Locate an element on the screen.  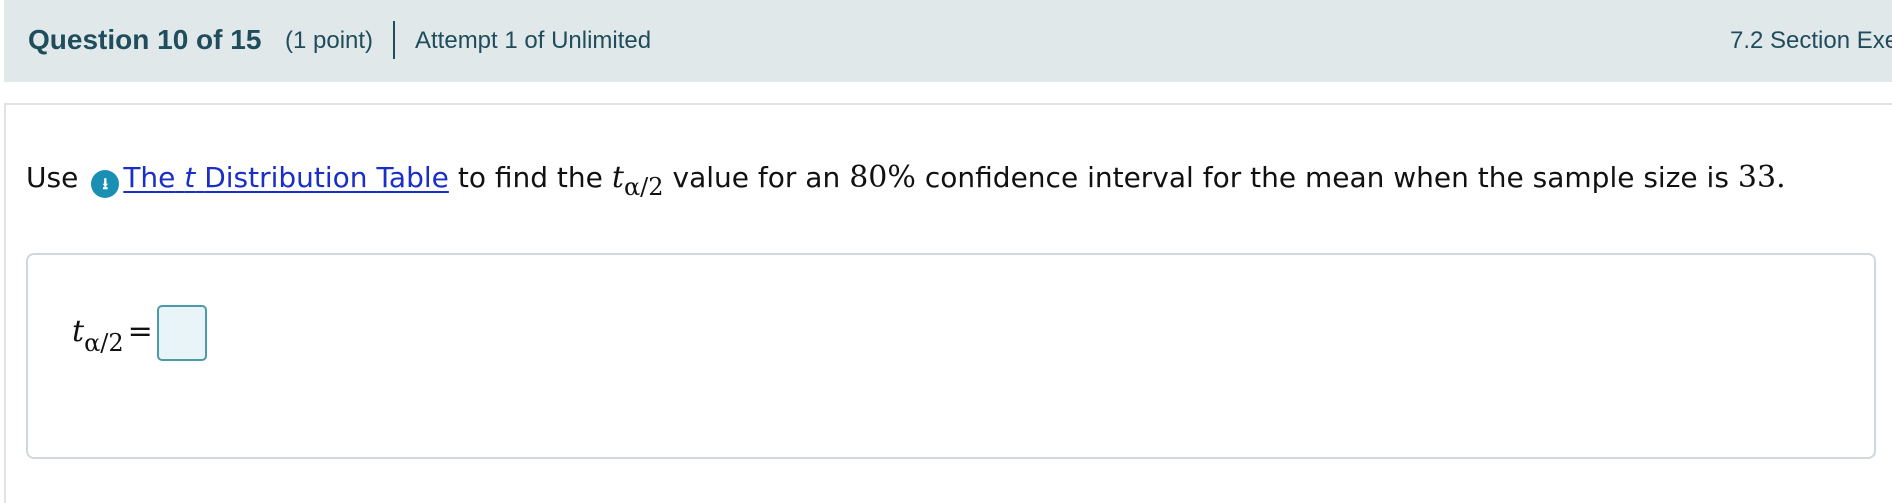
t-distribution-table-link: The t Distribution Table is located at coordinates (286, 177).